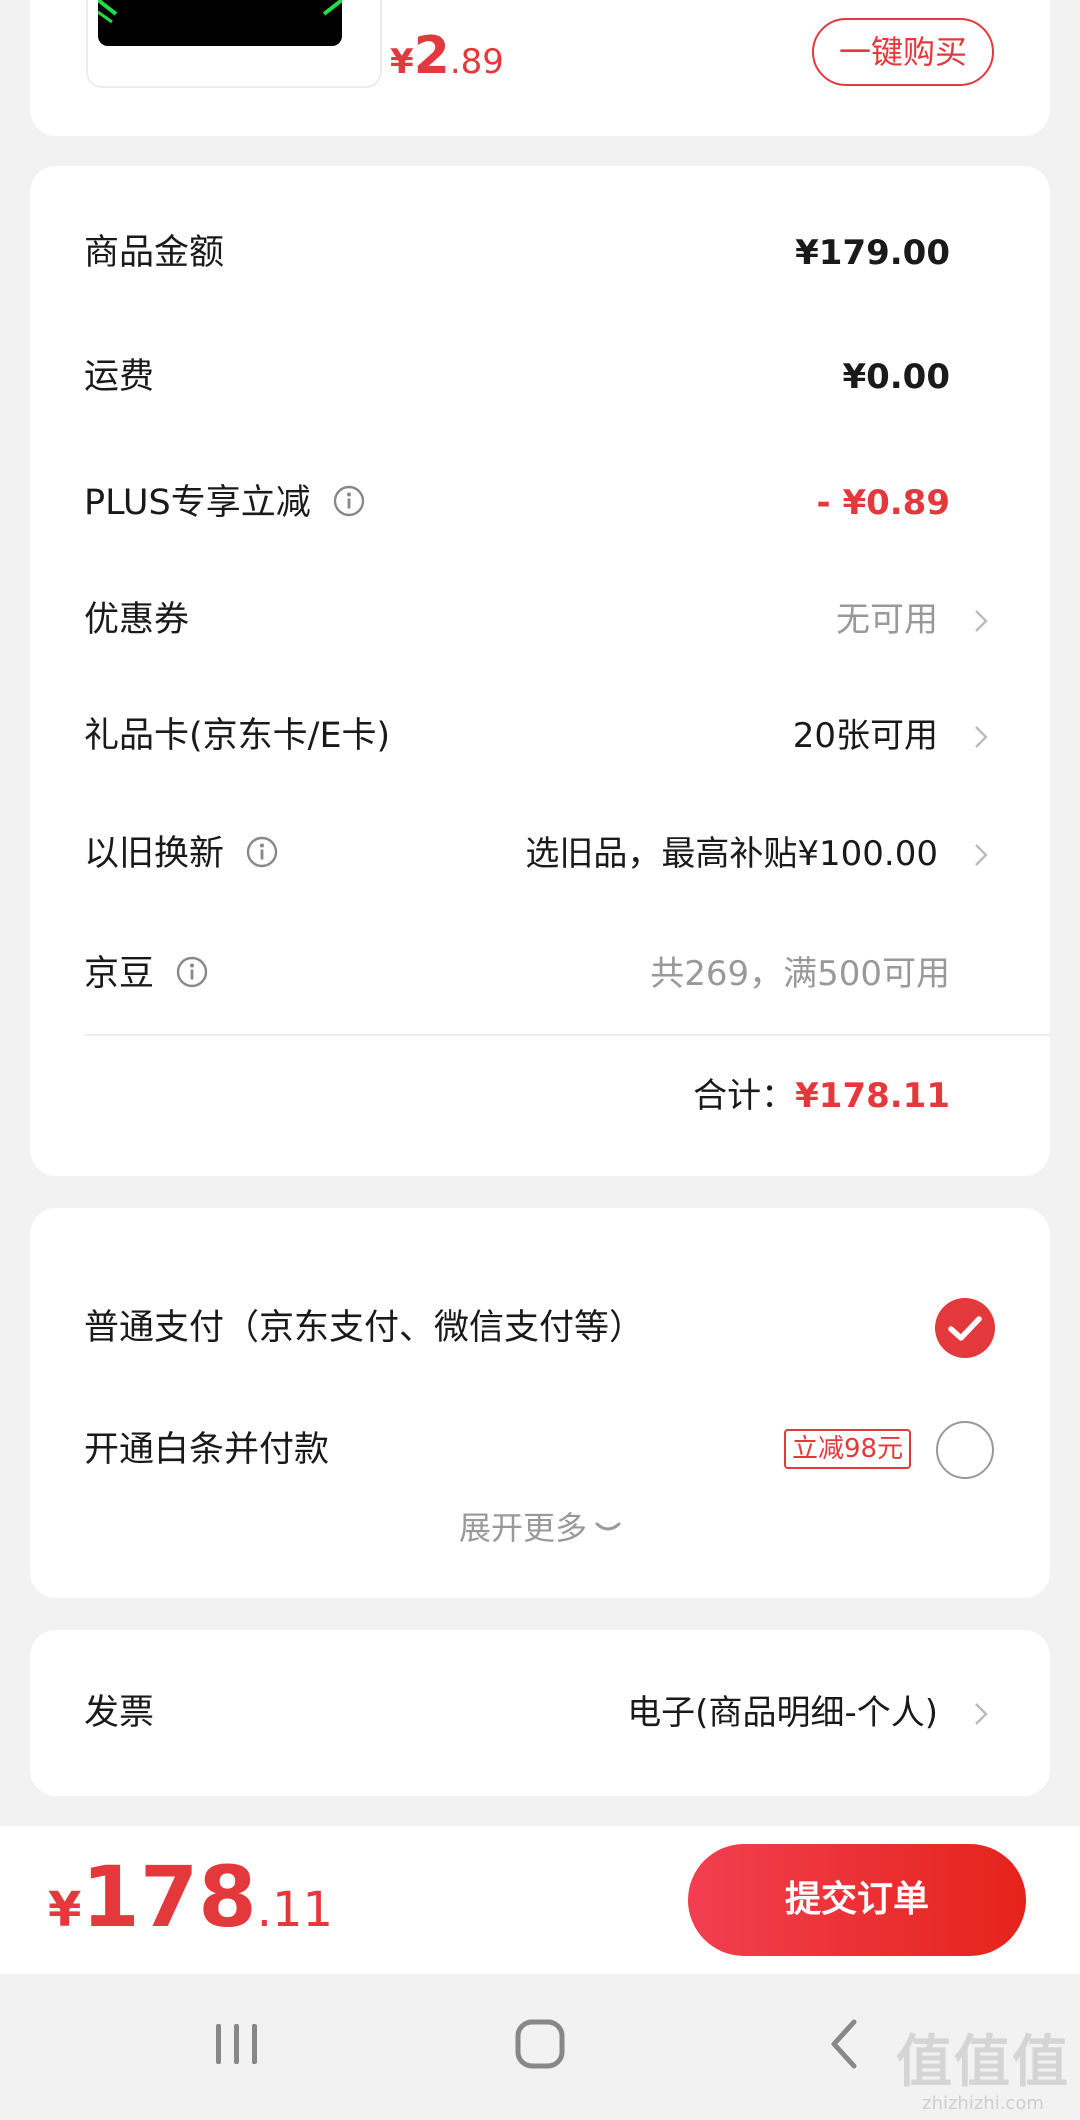  Describe the element at coordinates (220, 12) in the screenshot. I see `product-image-graphic` at that location.